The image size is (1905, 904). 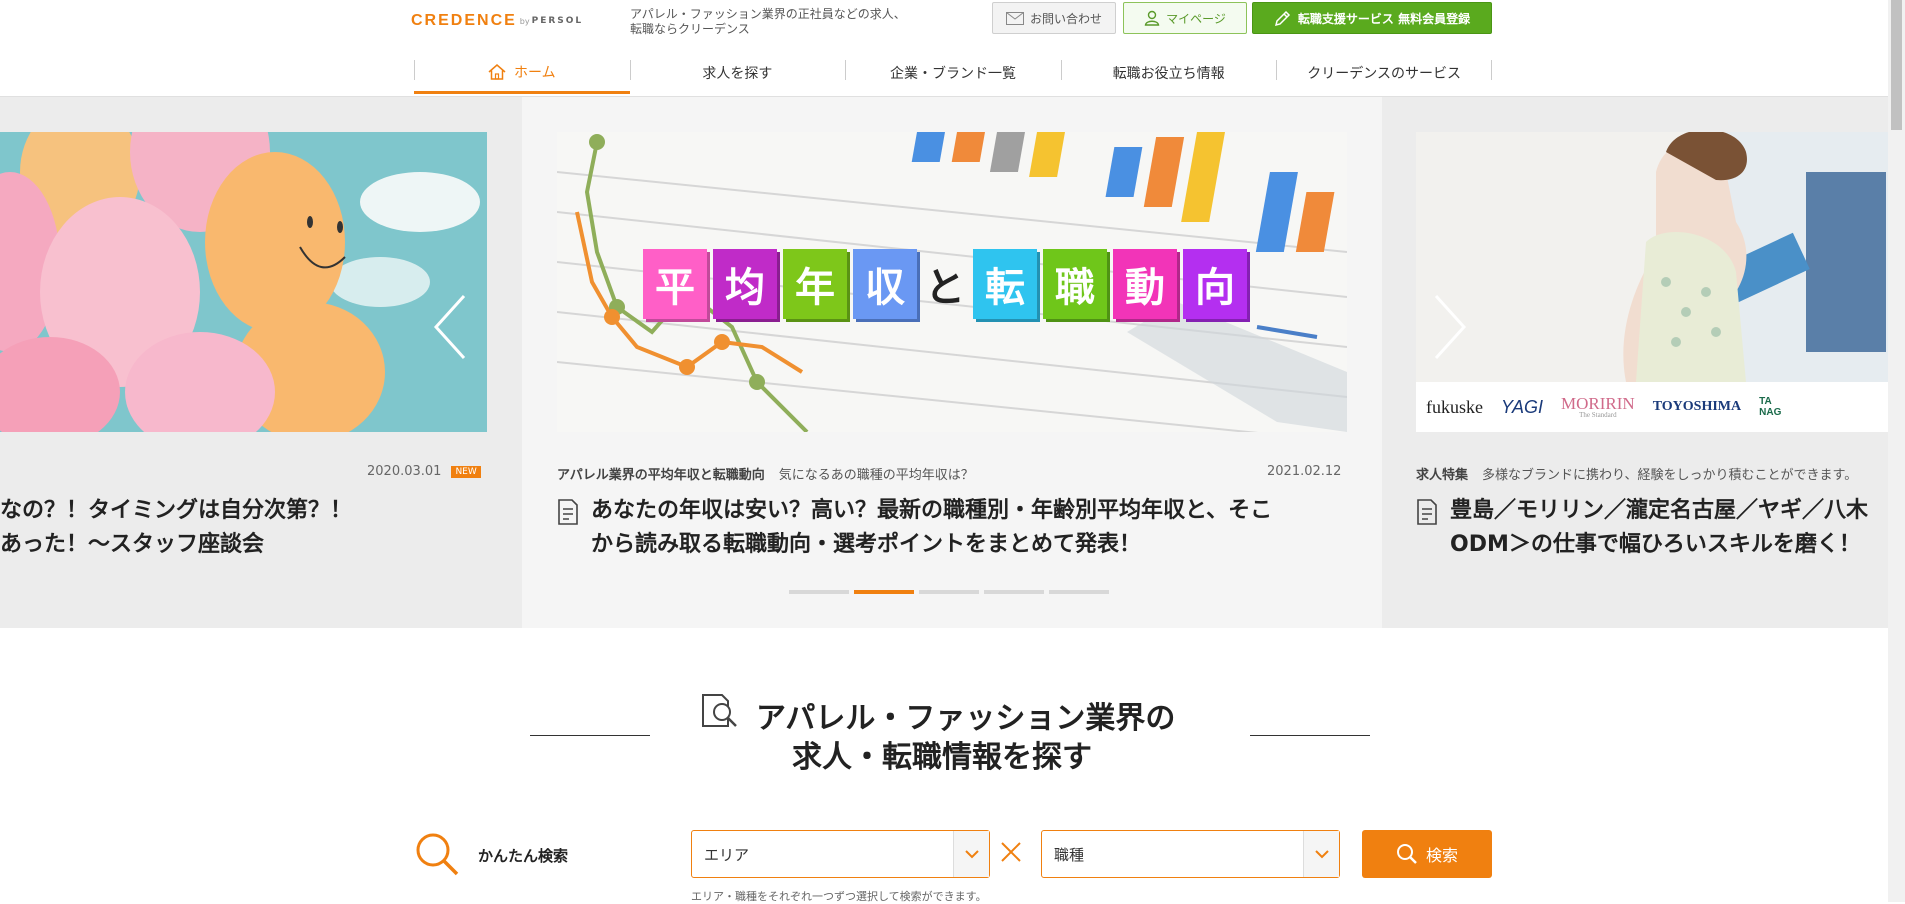 What do you see at coordinates (437, 854) in the screenshot?
I see `magnifier-icon` at bounding box center [437, 854].